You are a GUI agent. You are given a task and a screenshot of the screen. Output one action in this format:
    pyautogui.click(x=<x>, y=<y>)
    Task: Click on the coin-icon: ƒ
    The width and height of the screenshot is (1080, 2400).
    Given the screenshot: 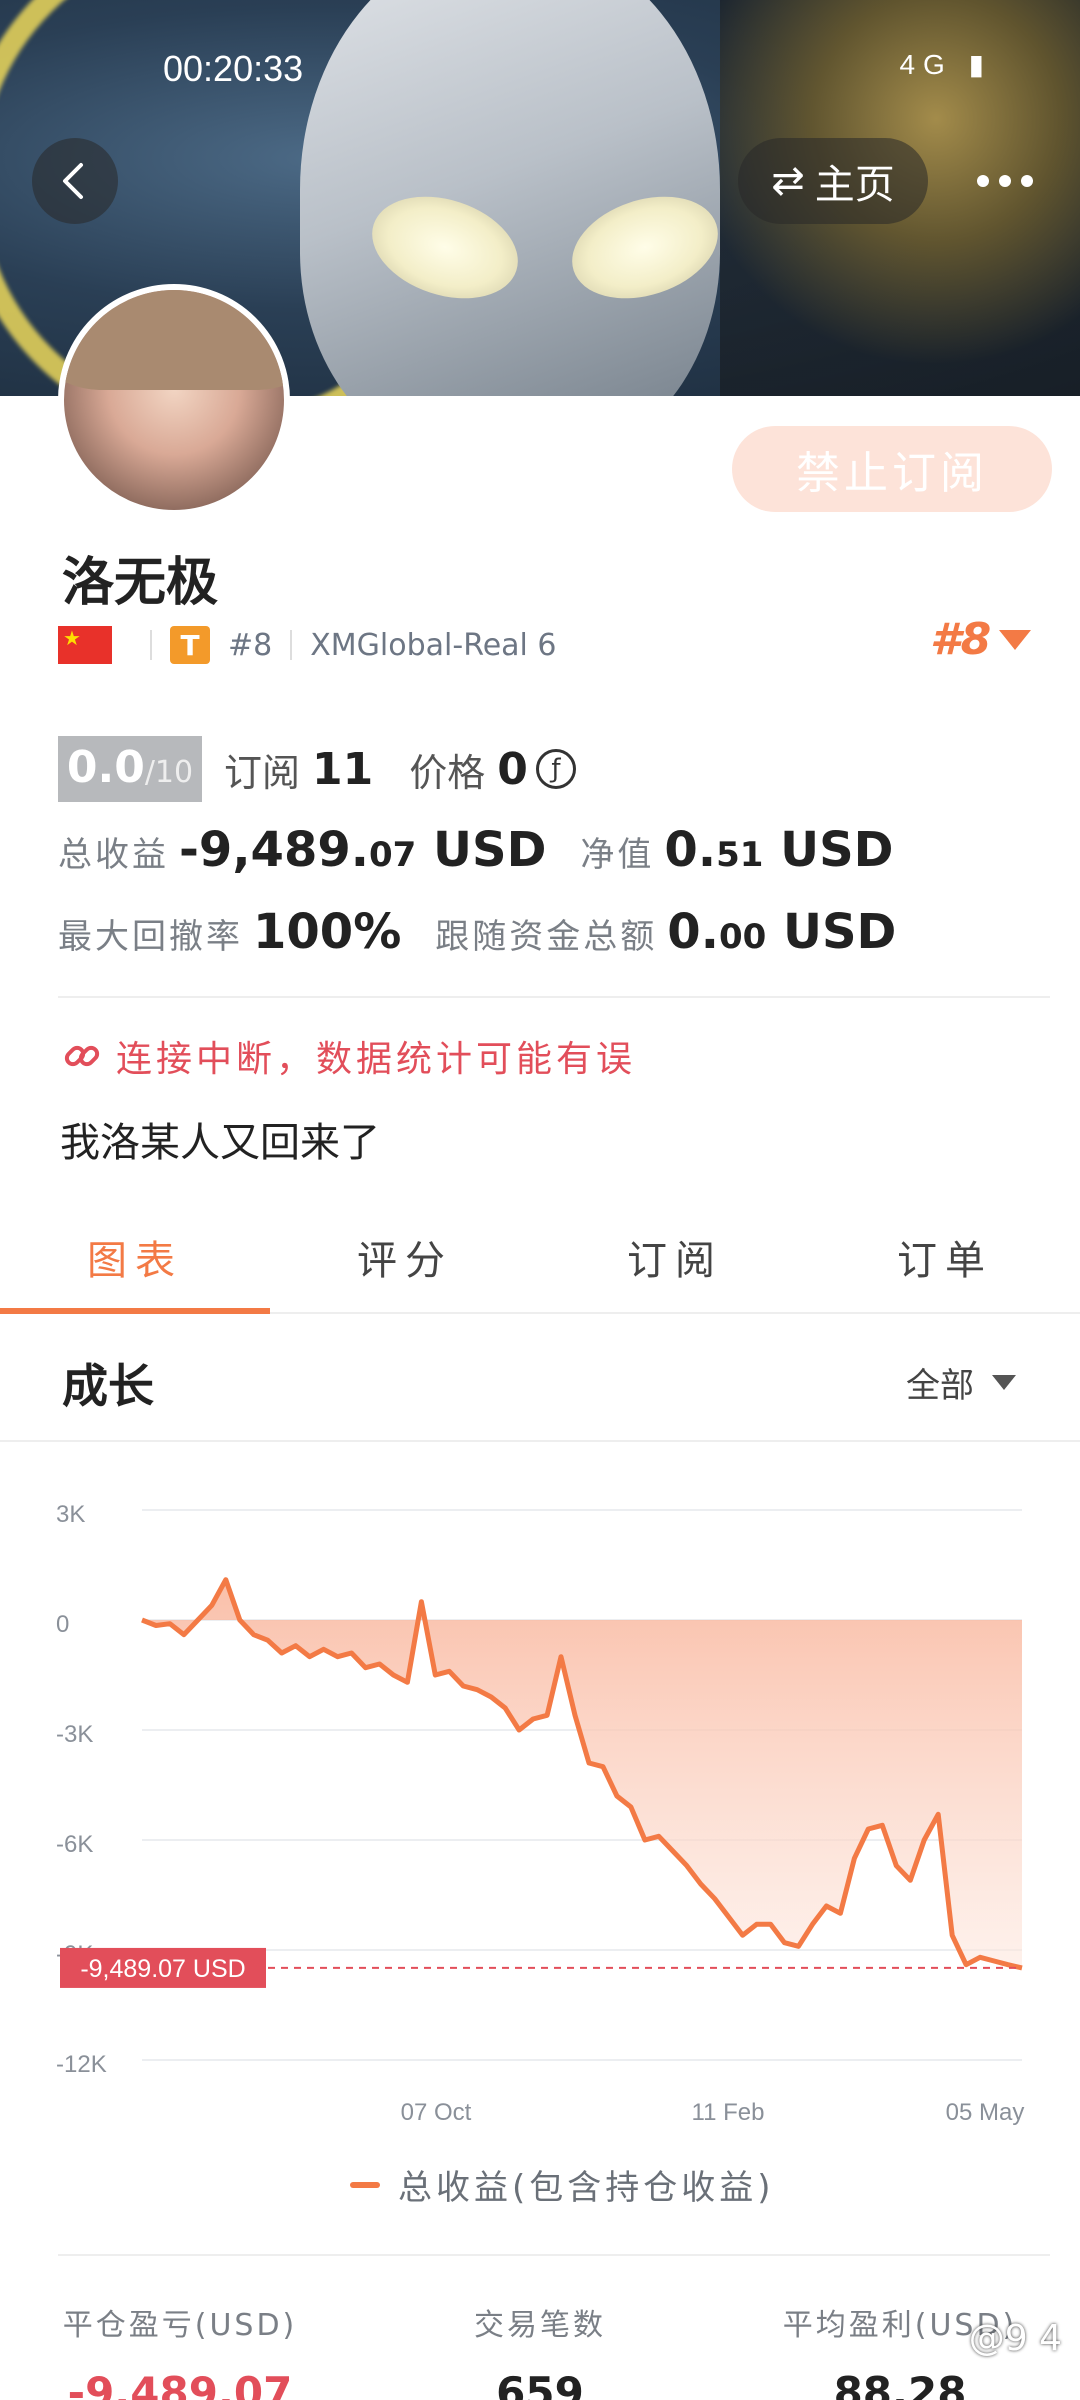 What is the action you would take?
    pyautogui.click(x=555, y=769)
    